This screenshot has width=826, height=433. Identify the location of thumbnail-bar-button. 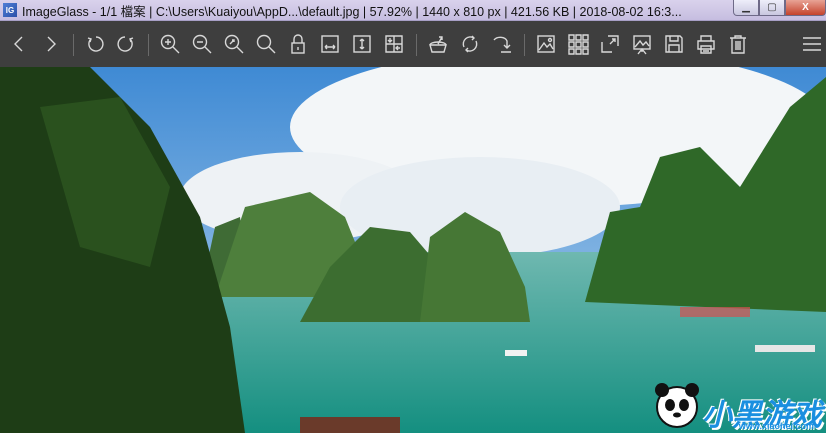
(546, 44).